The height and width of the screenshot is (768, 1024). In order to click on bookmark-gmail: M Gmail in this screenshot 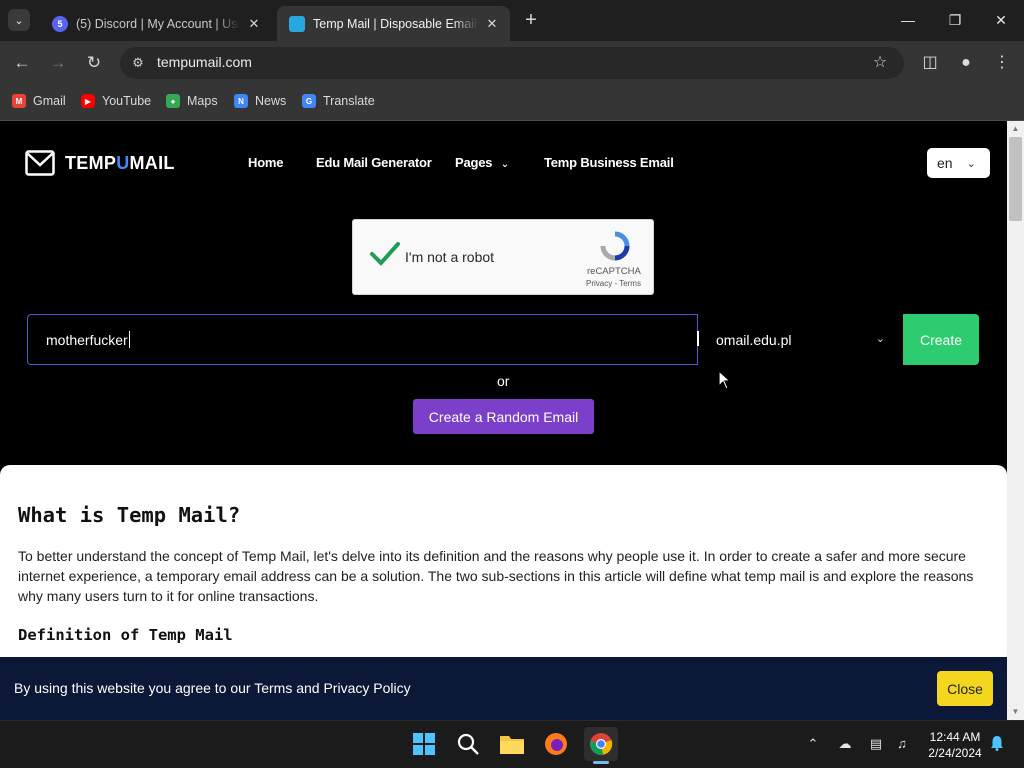, I will do `click(39, 101)`.